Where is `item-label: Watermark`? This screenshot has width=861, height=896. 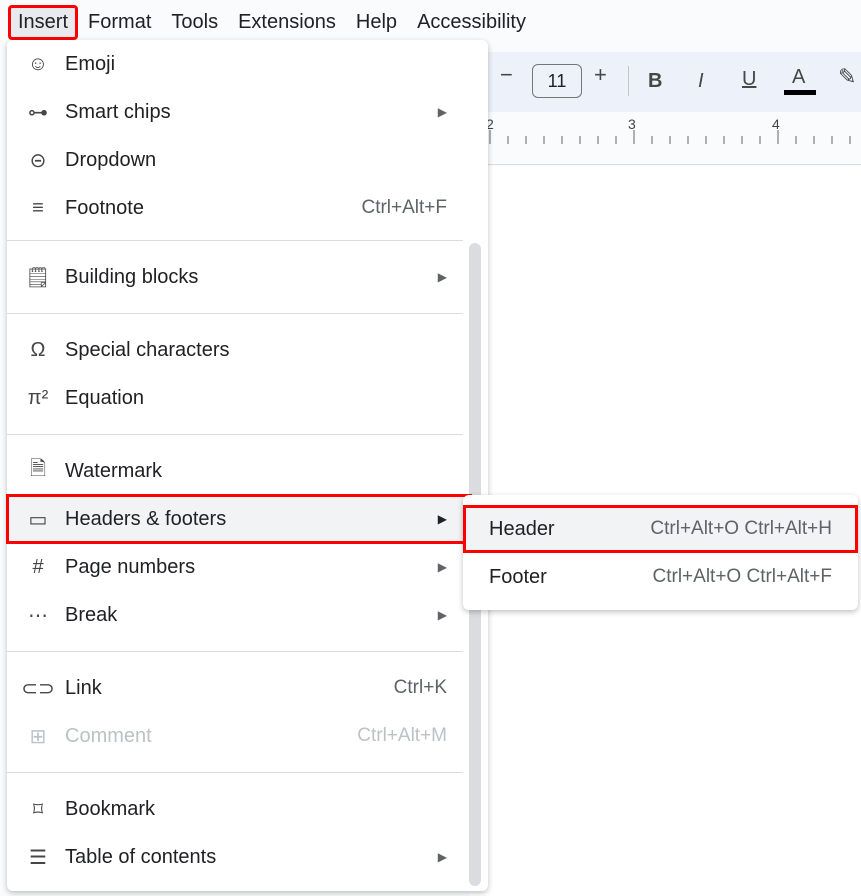
item-label: Watermark is located at coordinates (114, 470).